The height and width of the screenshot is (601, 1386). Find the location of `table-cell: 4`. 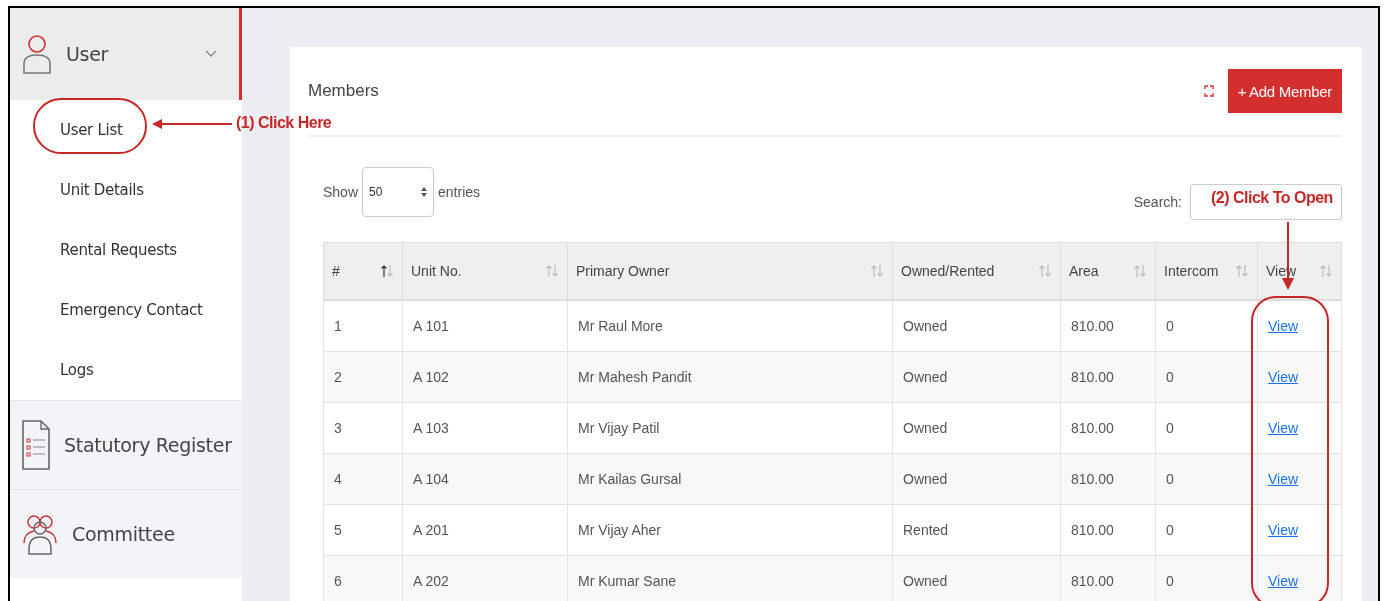

table-cell: 4 is located at coordinates (363, 479).